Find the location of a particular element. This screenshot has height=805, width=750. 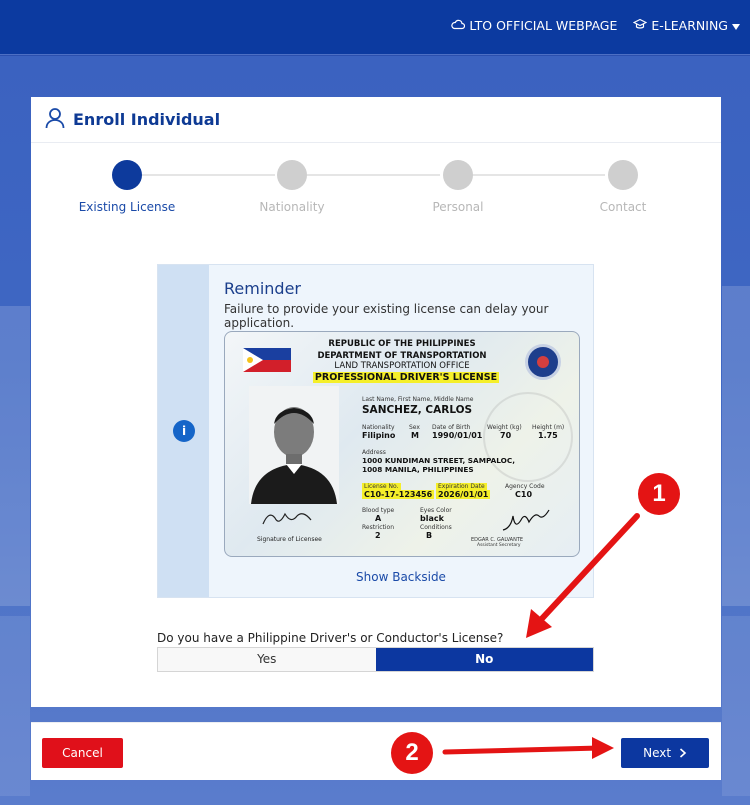

cancel-button: Cancel is located at coordinates (82, 753).